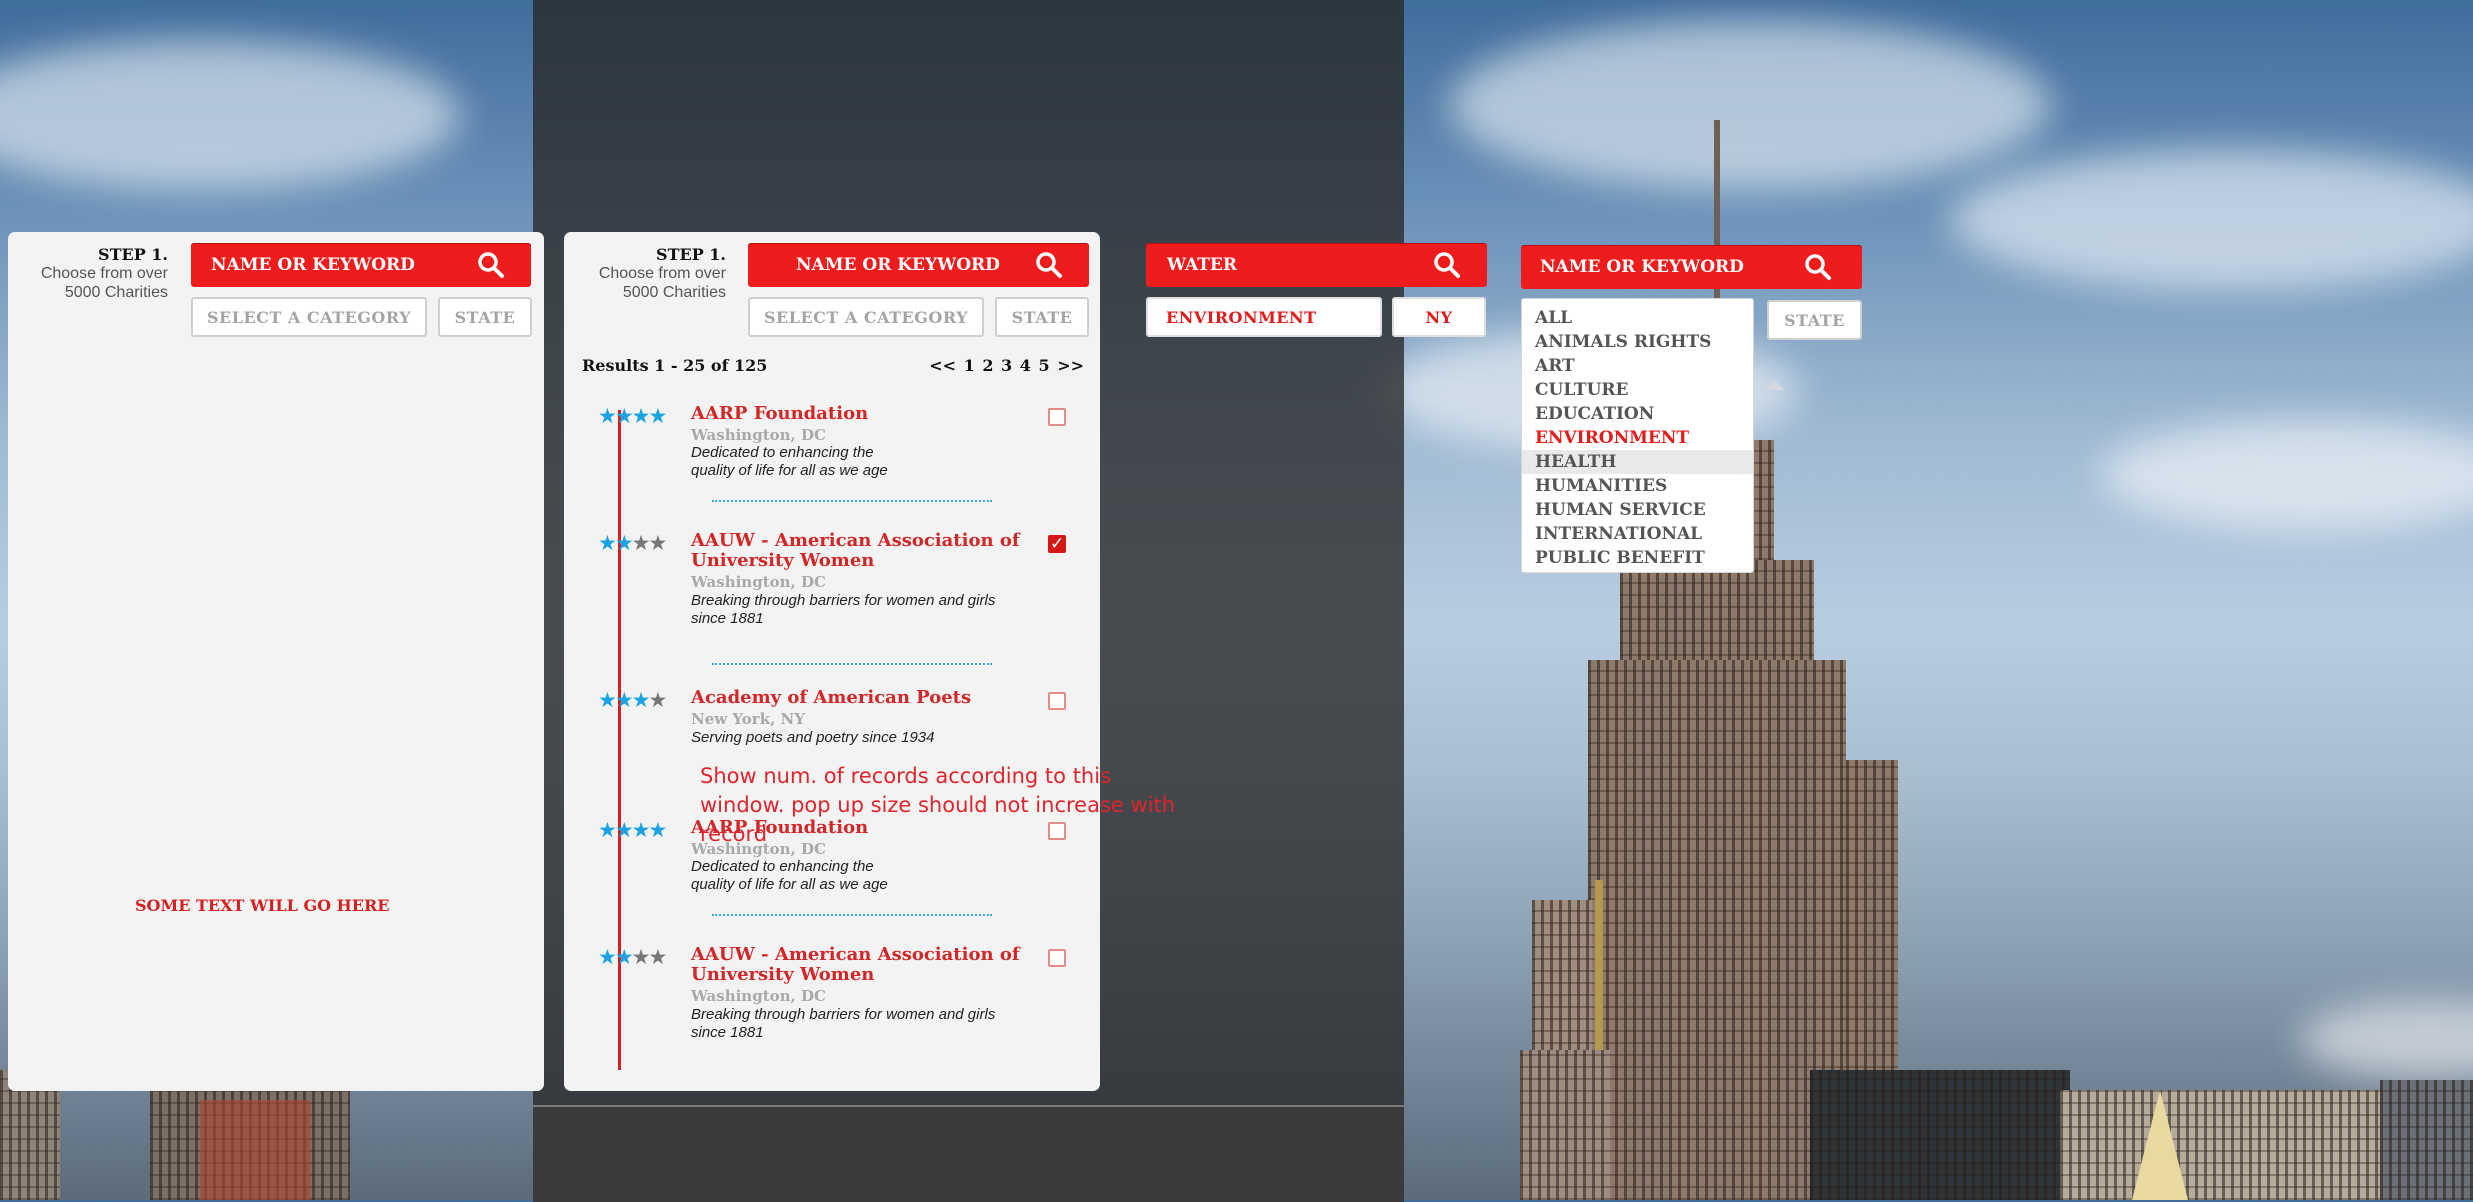 This screenshot has height=1202, width=2473. What do you see at coordinates (856, 698) in the screenshot?
I see `charity-name: Academy of American Poets` at bounding box center [856, 698].